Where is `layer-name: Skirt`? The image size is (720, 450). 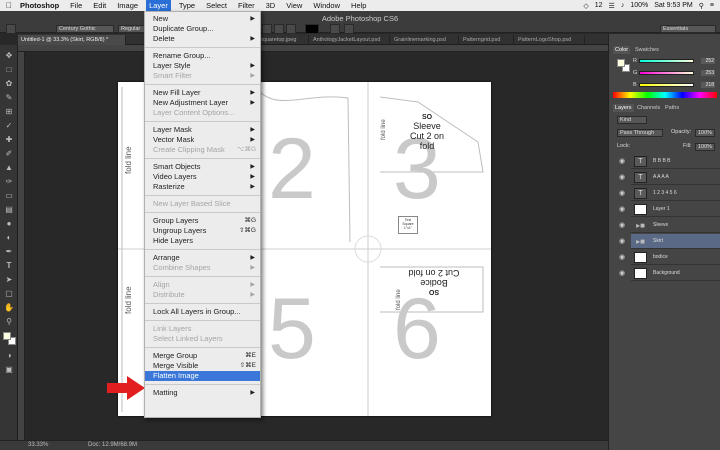 layer-name: Skirt is located at coordinates (658, 241).